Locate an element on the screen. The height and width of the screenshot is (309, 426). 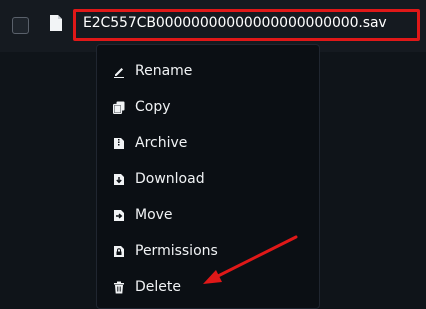
trash-icon is located at coordinates (119, 287).